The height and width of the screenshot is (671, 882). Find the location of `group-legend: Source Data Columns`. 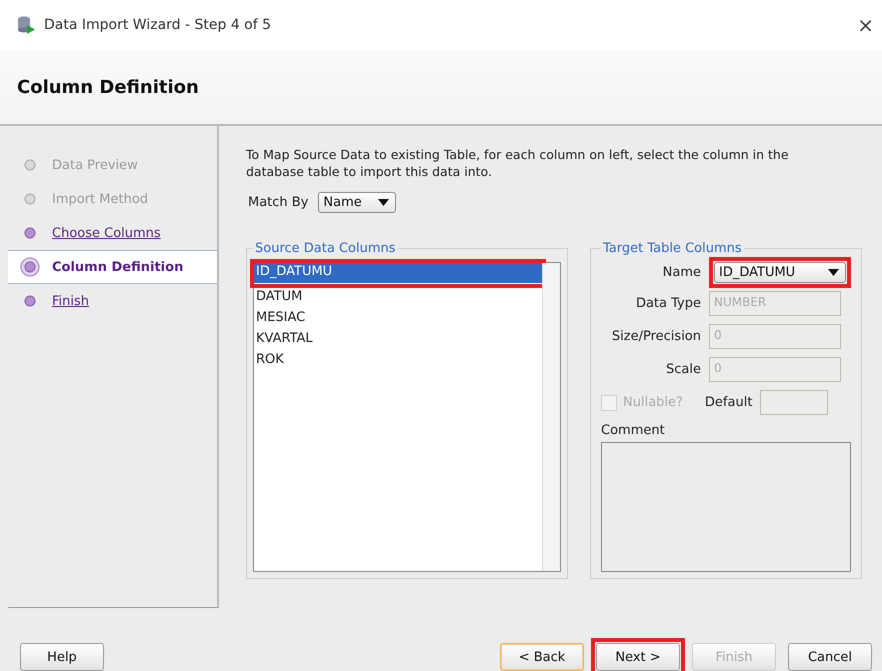

group-legend: Source Data Columns is located at coordinates (325, 248).